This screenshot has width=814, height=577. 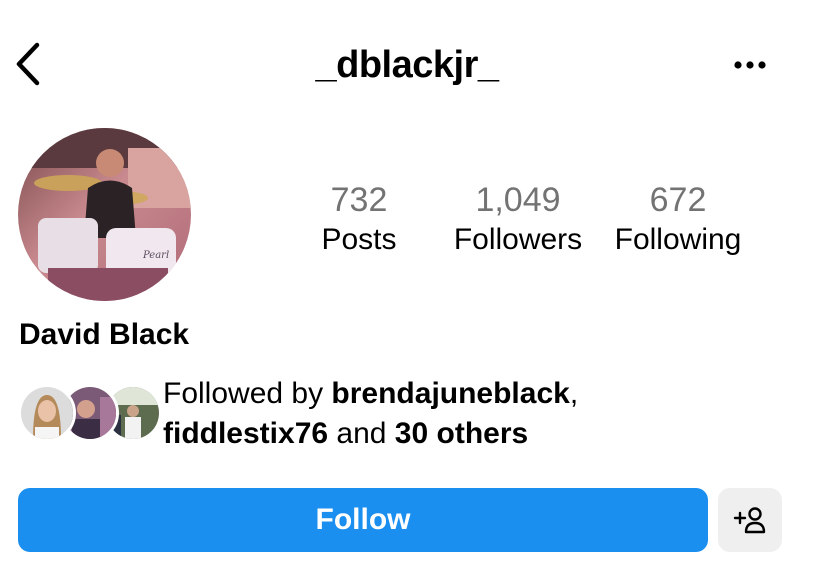 I want to click on following-label: Following, so click(x=678, y=239).